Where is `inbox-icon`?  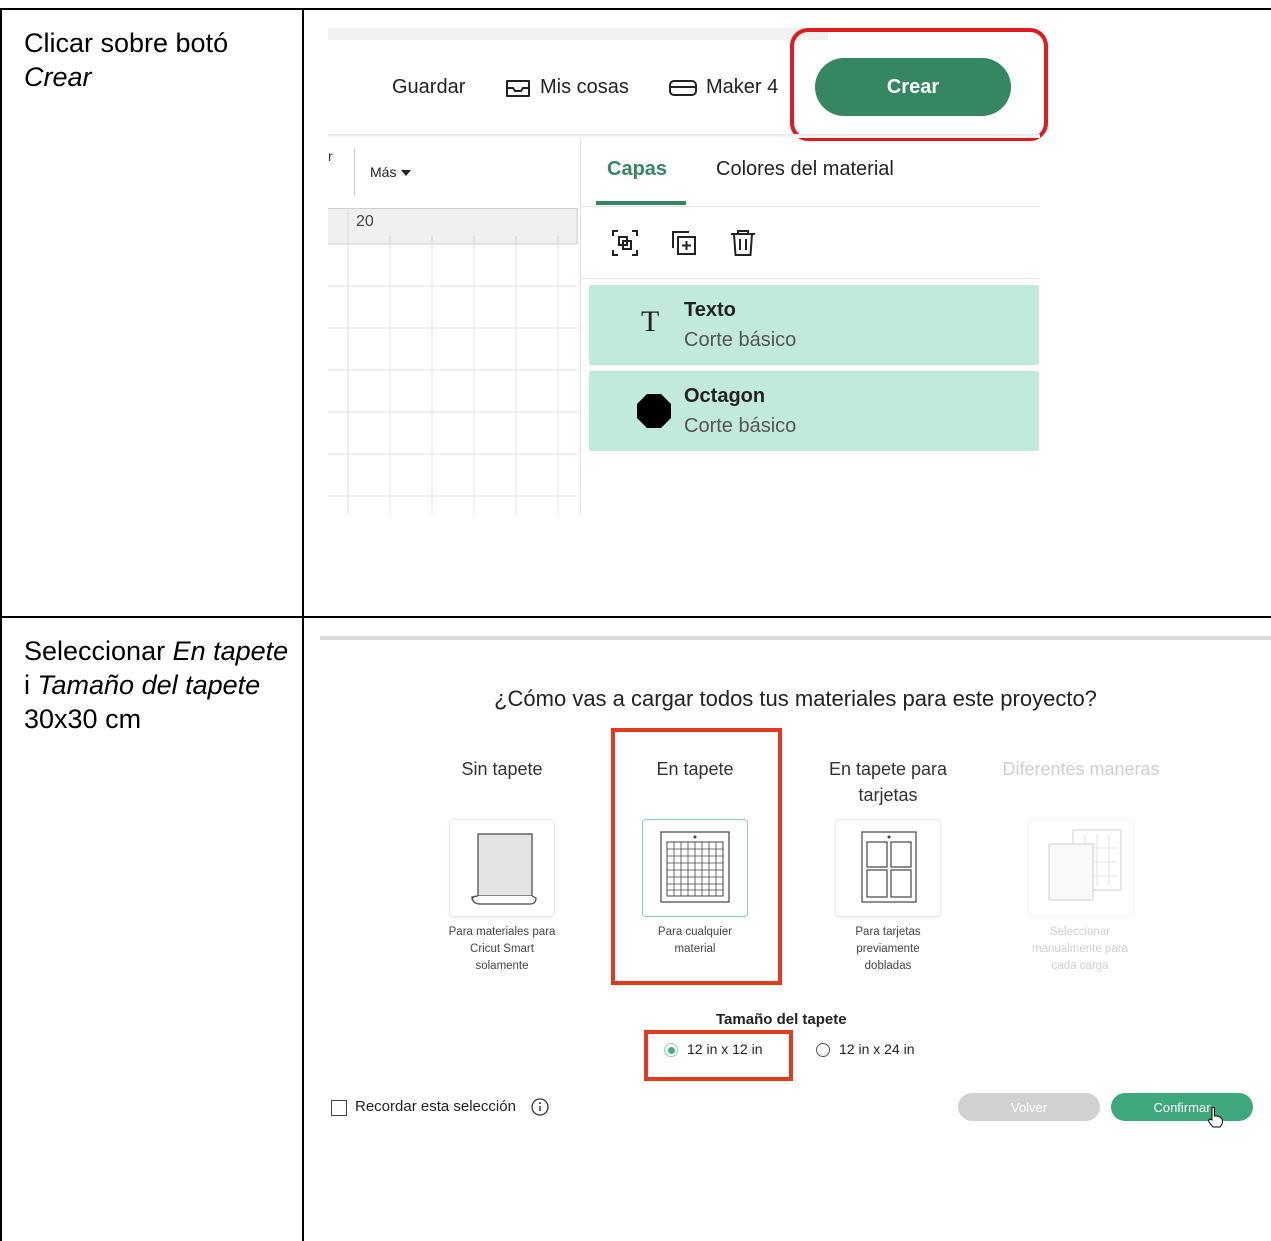
inbox-icon is located at coordinates (518, 88).